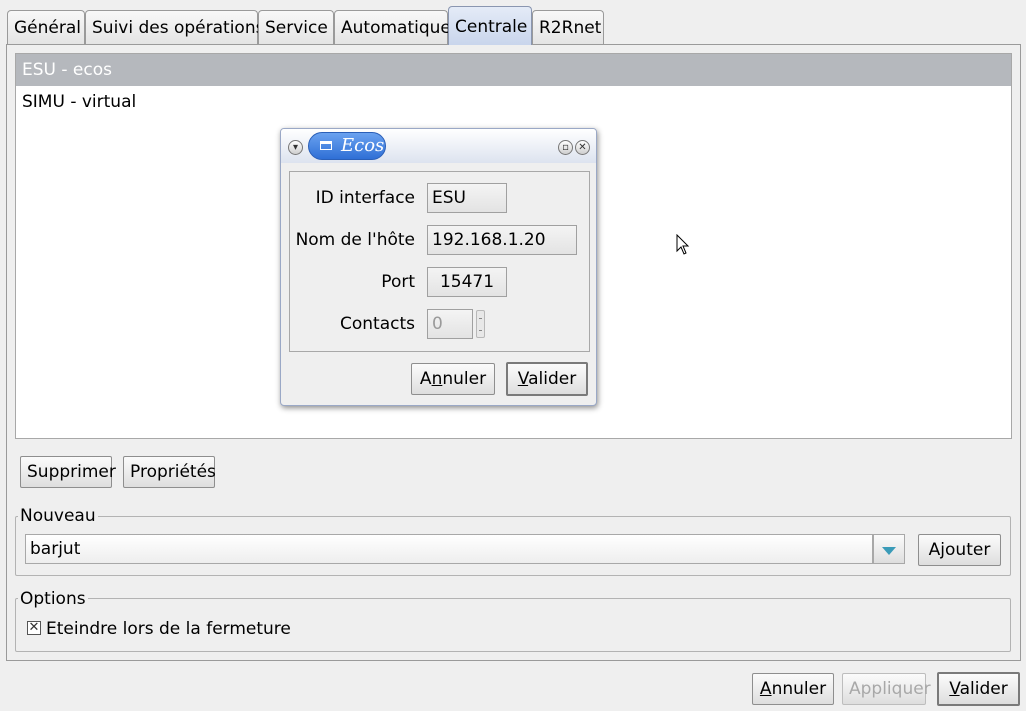  What do you see at coordinates (513, 102) in the screenshot?
I see `list-item-simu-virtual: SIMU - virtual` at bounding box center [513, 102].